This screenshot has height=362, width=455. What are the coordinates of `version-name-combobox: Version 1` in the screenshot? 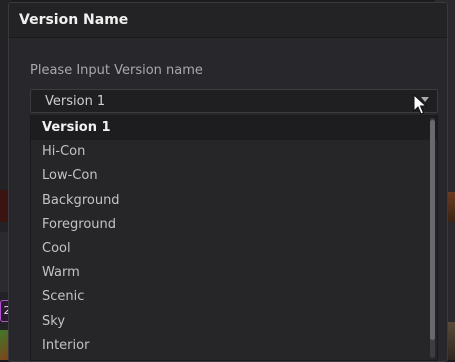 It's located at (234, 101).